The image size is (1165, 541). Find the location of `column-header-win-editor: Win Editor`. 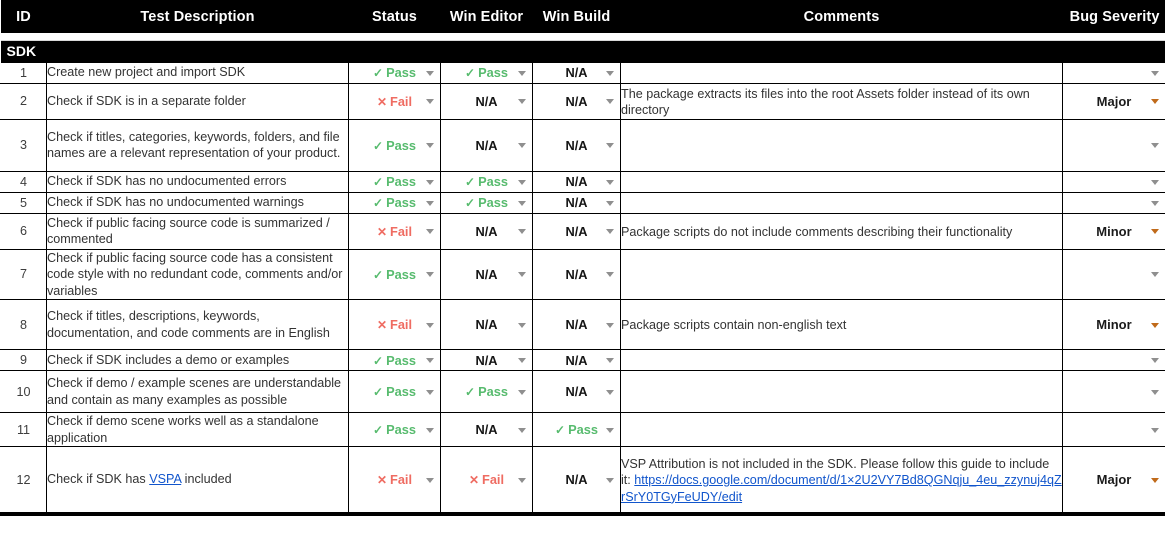

column-header-win-editor: Win Editor is located at coordinates (486, 16).